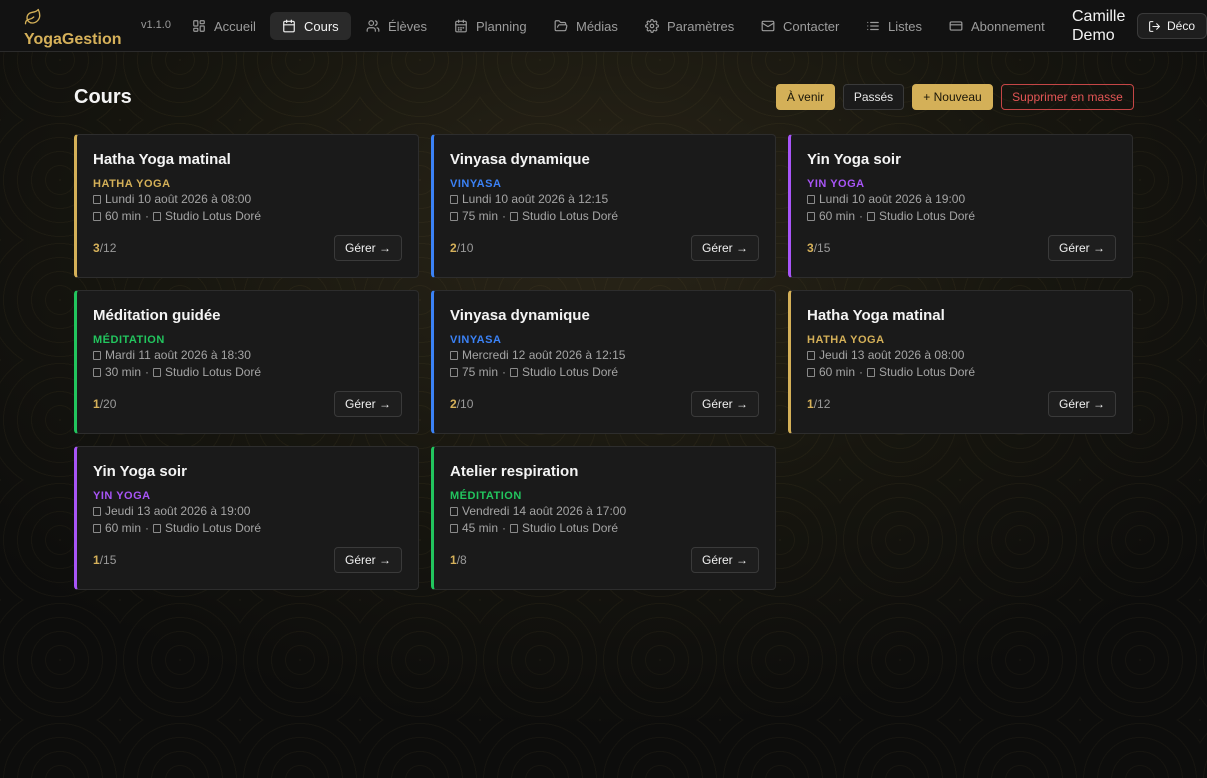 The image size is (1207, 778). What do you see at coordinates (501, 26) in the screenshot?
I see `nav-label: Planning` at bounding box center [501, 26].